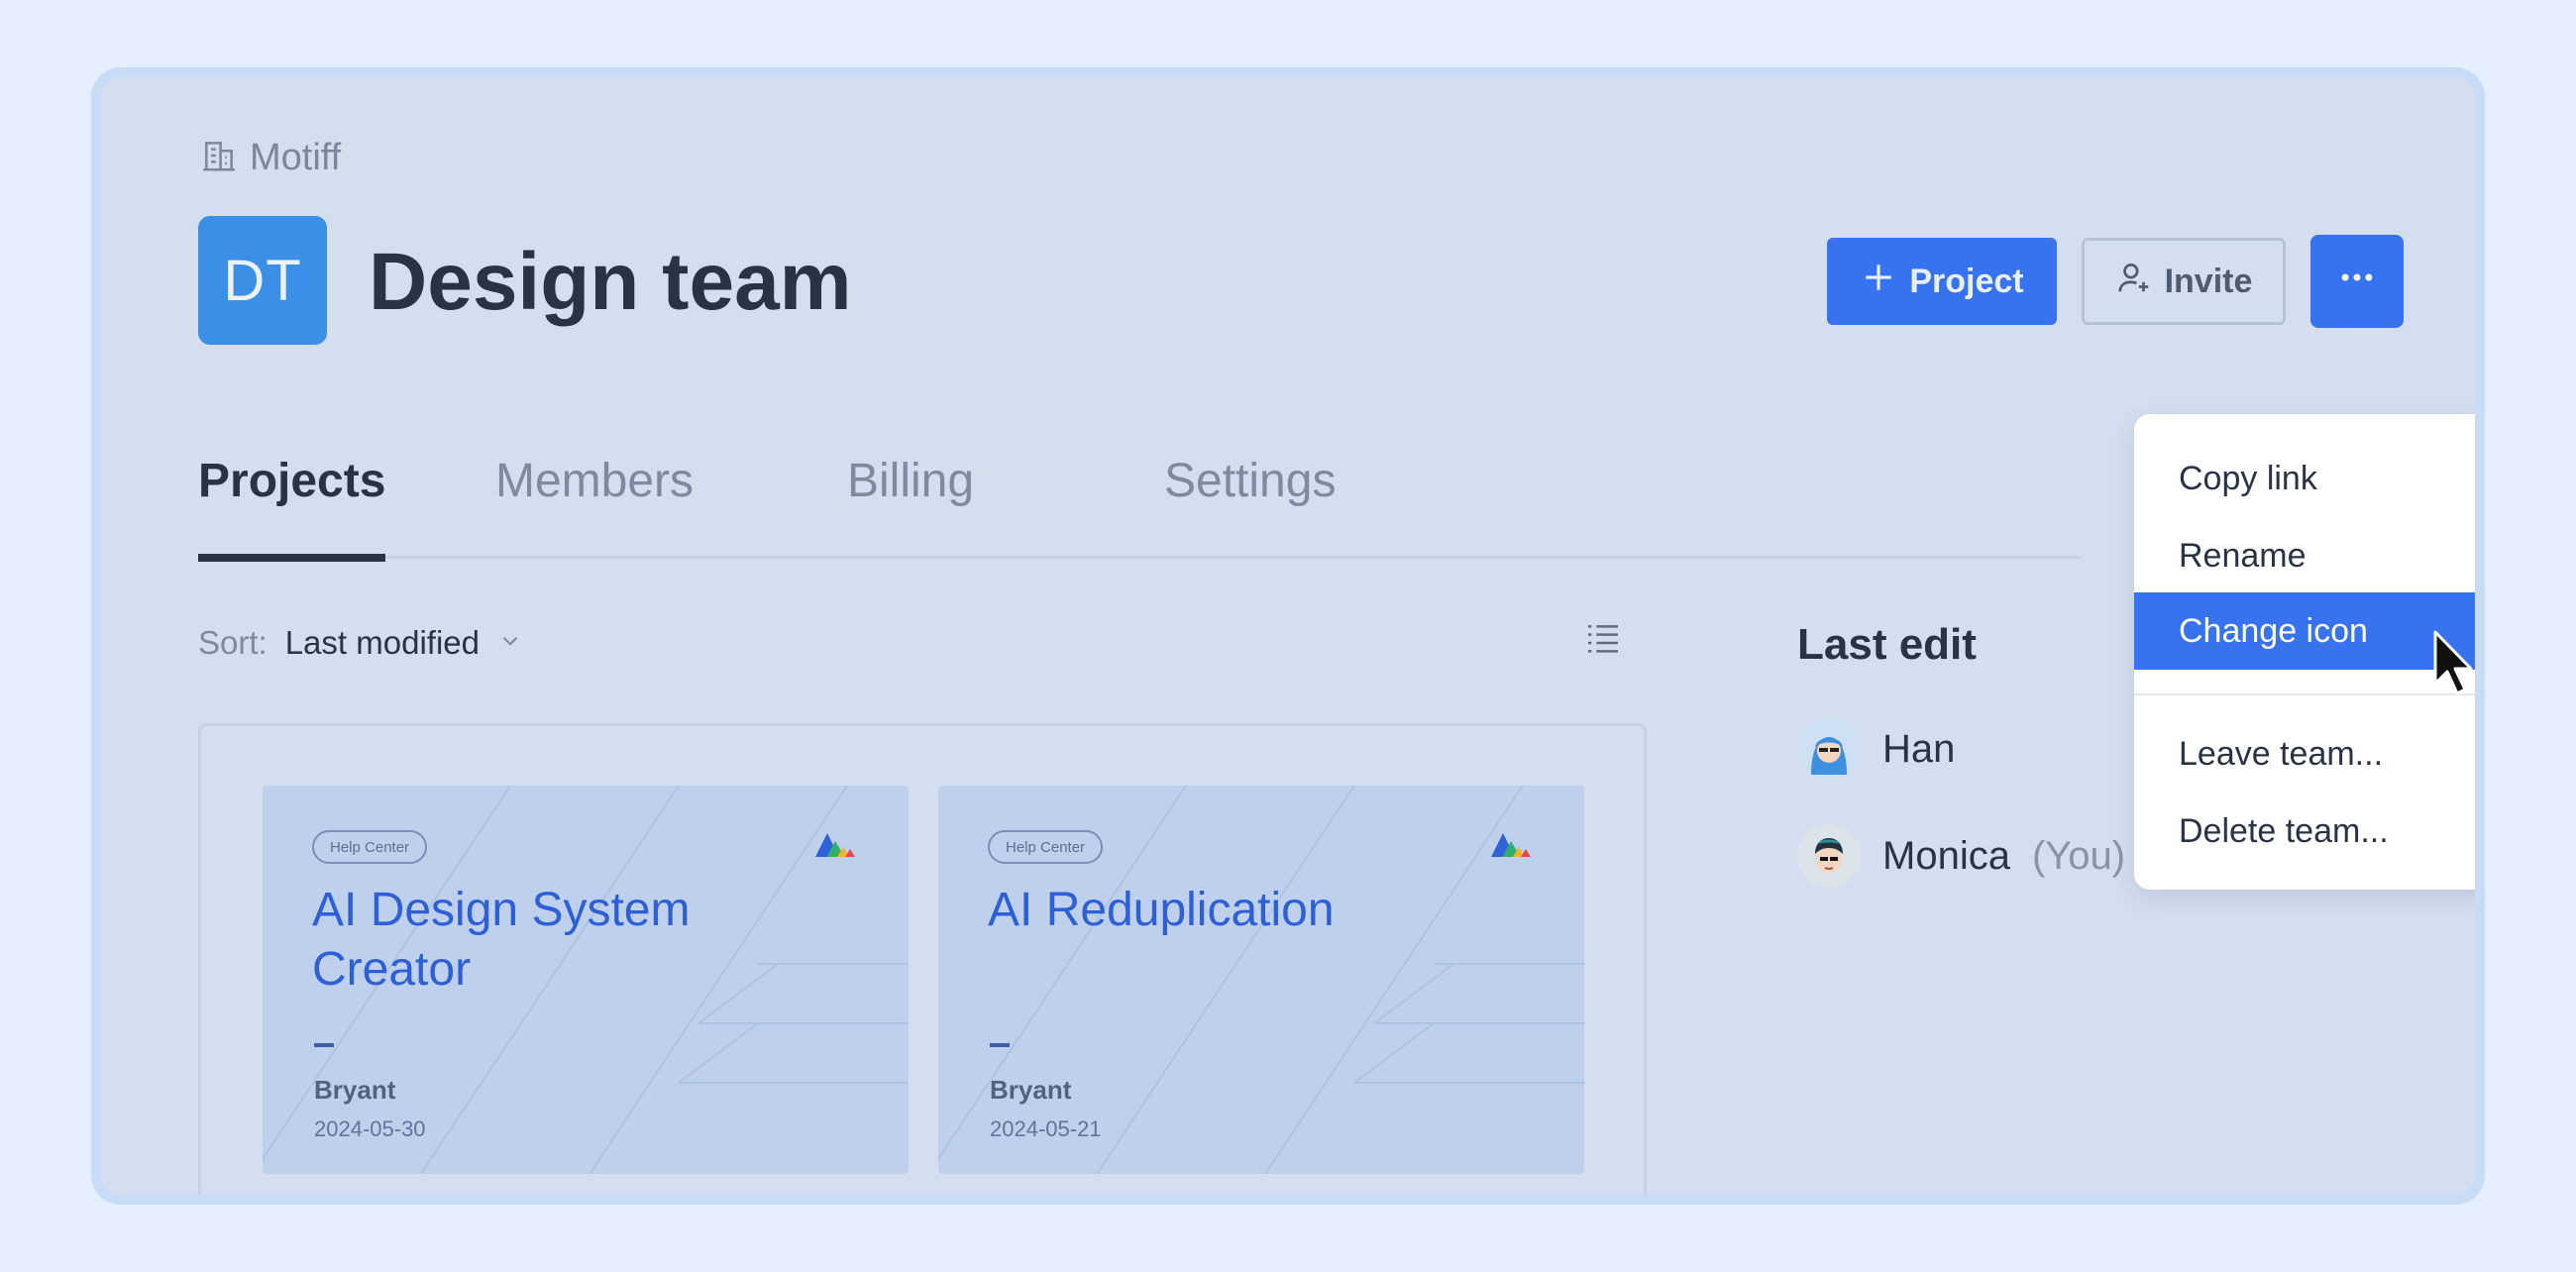 The width and height of the screenshot is (2576, 1272). I want to click on building-icon, so click(219, 158).